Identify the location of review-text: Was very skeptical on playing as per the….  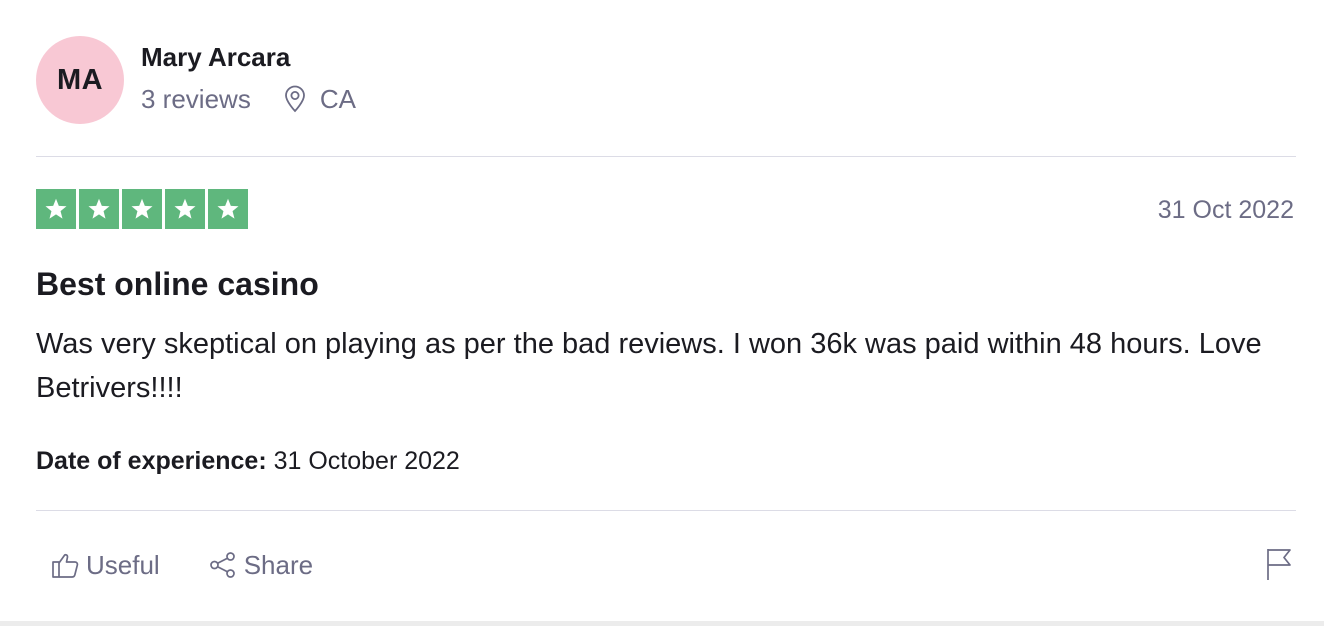
(649, 366).